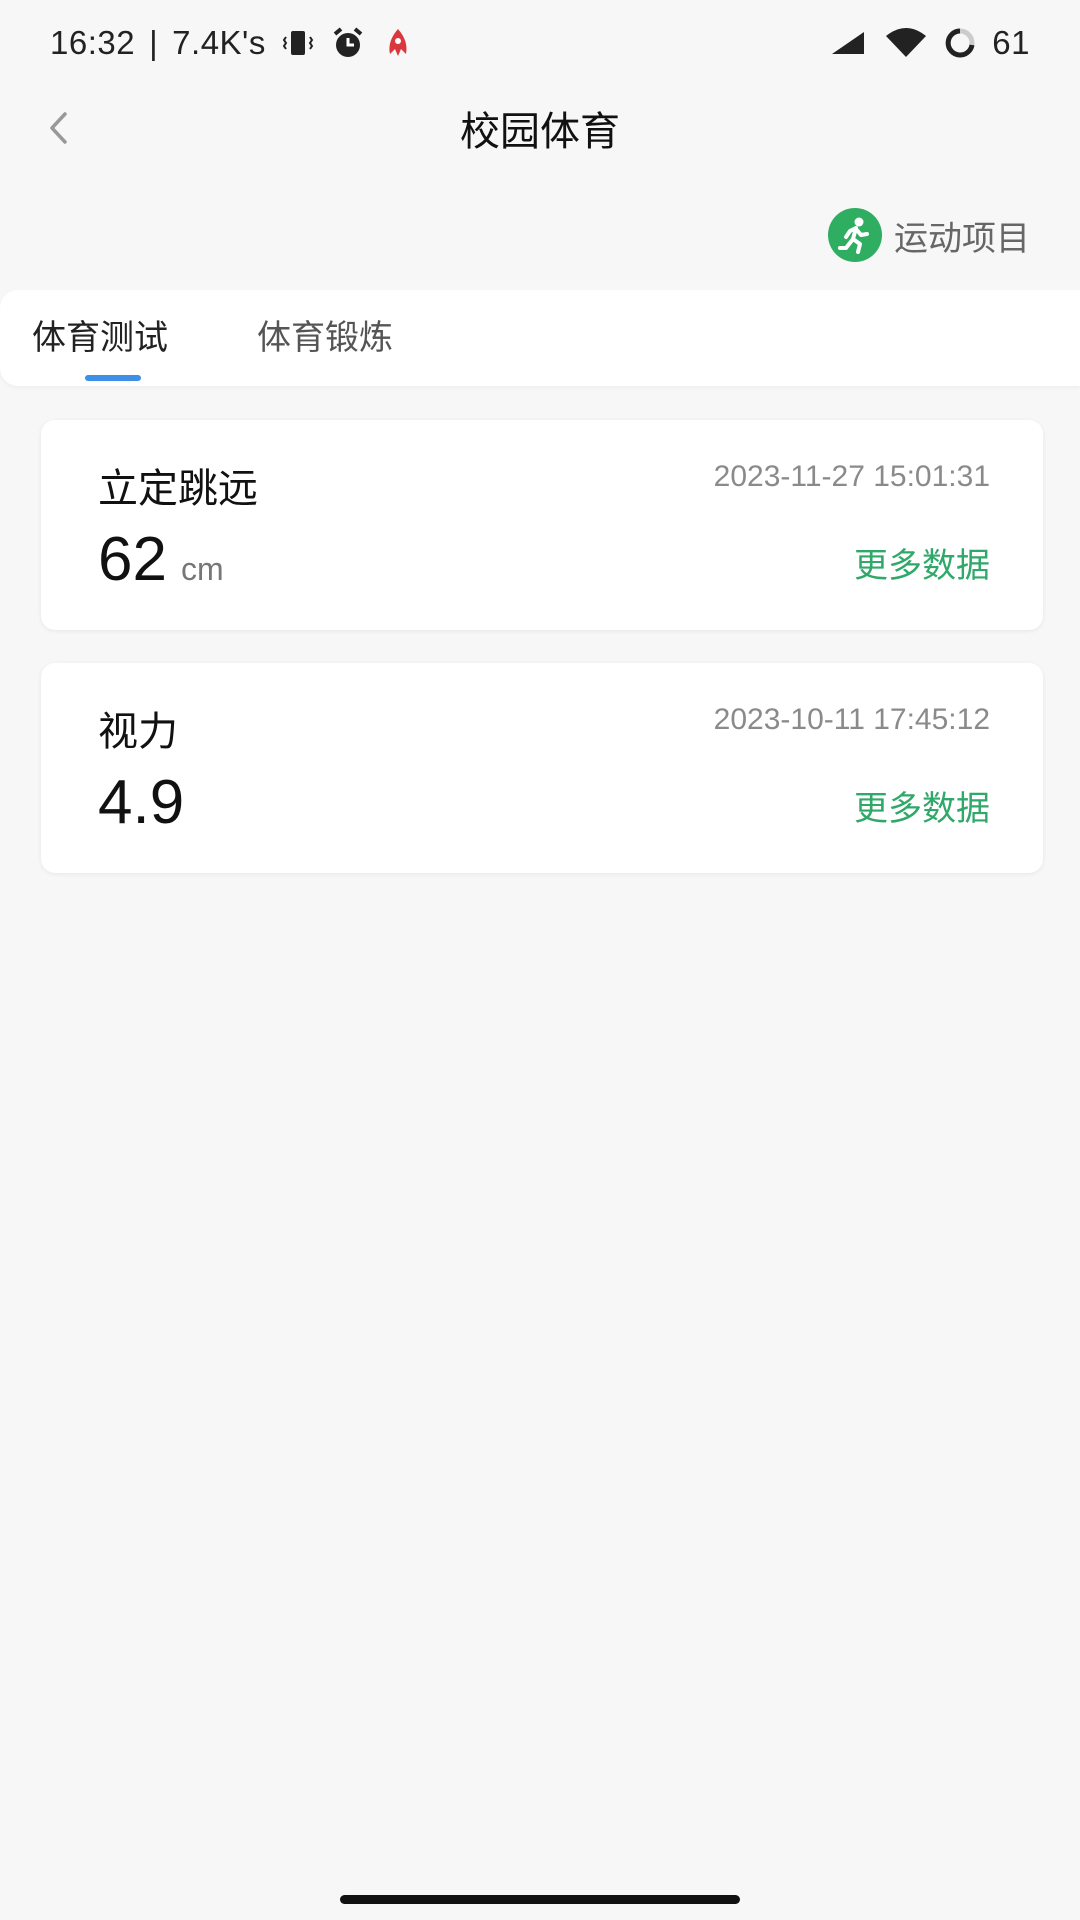 This screenshot has width=1080, height=1920. I want to click on app-header: 校园体育, so click(540, 128).